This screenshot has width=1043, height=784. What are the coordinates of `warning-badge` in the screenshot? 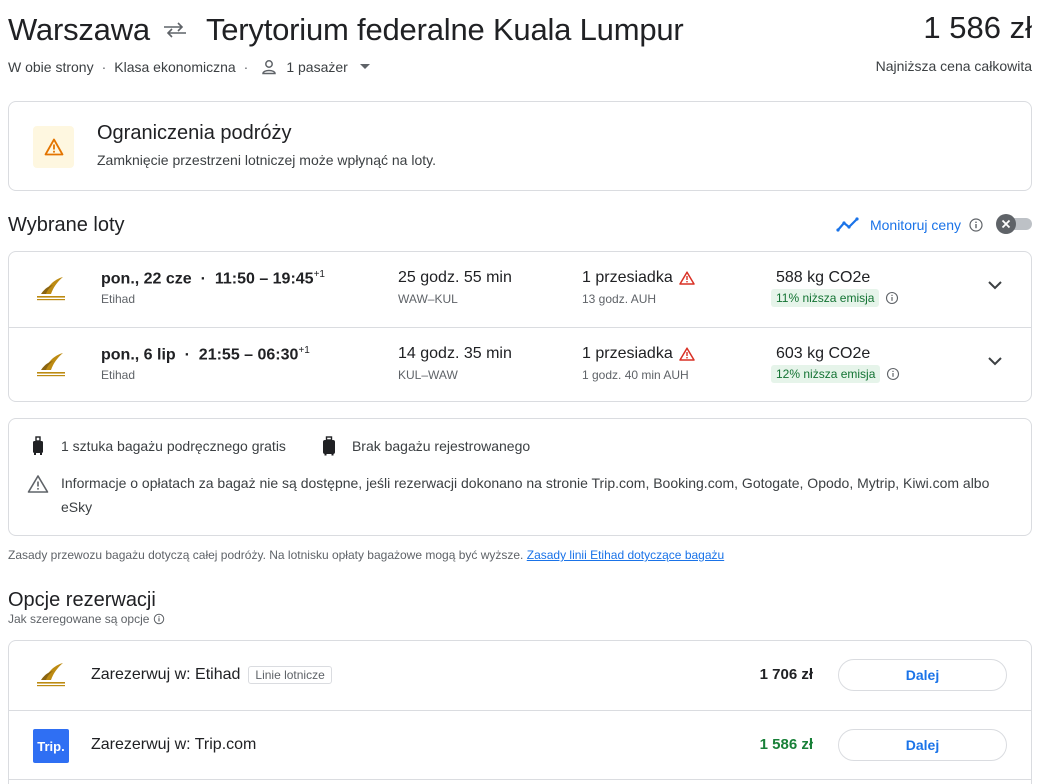 It's located at (53, 147).